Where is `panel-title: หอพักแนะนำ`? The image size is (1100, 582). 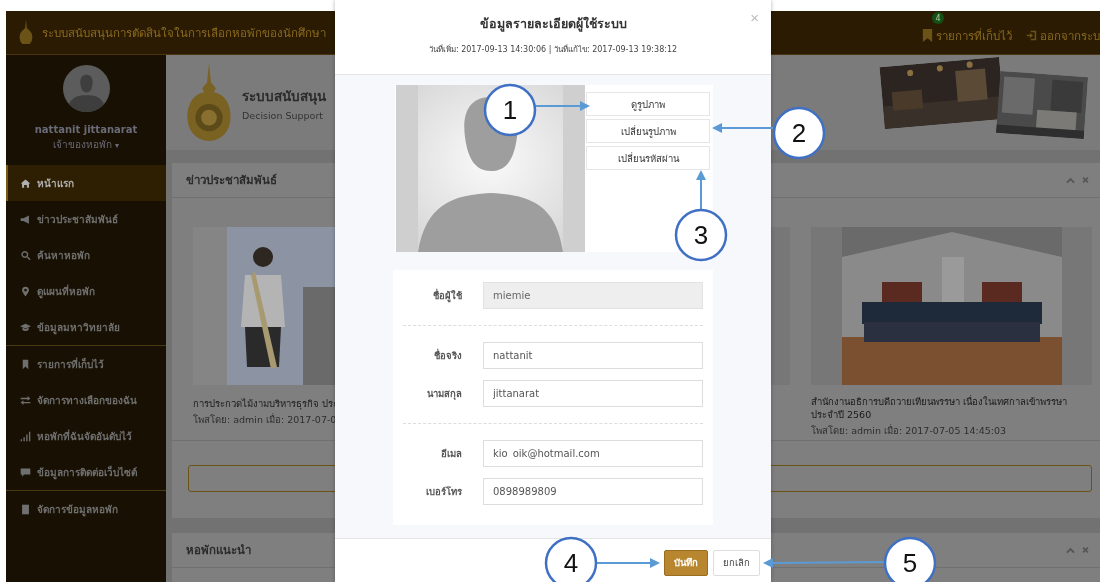 panel-title: หอพักแนะนำ is located at coordinates (218, 550).